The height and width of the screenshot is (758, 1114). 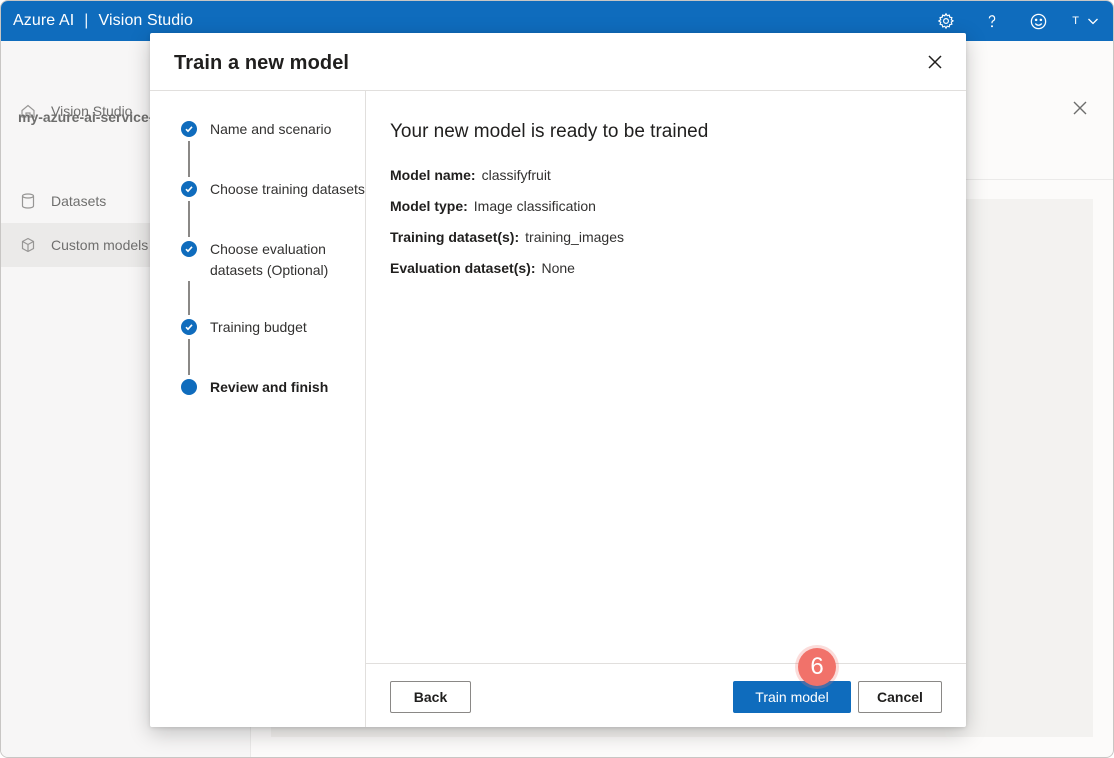 What do you see at coordinates (189, 387) in the screenshot?
I see `current-step-dot-icon` at bounding box center [189, 387].